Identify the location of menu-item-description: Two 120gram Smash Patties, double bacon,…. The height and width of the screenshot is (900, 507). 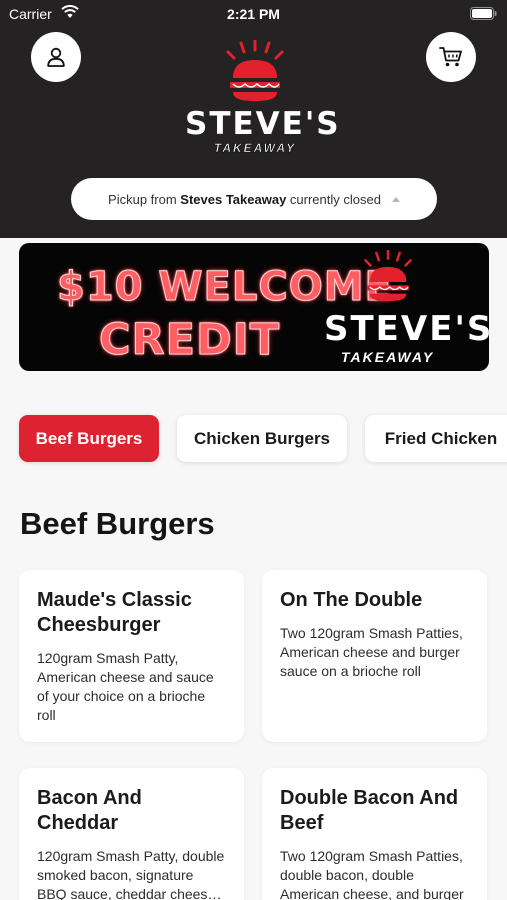
(372, 874).